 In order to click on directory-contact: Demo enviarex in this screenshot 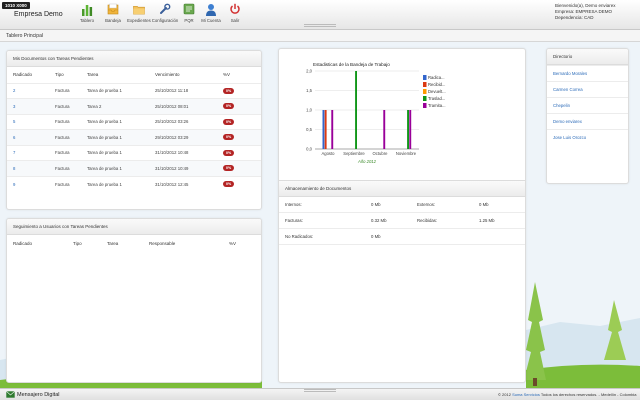, I will do `click(587, 121)`.